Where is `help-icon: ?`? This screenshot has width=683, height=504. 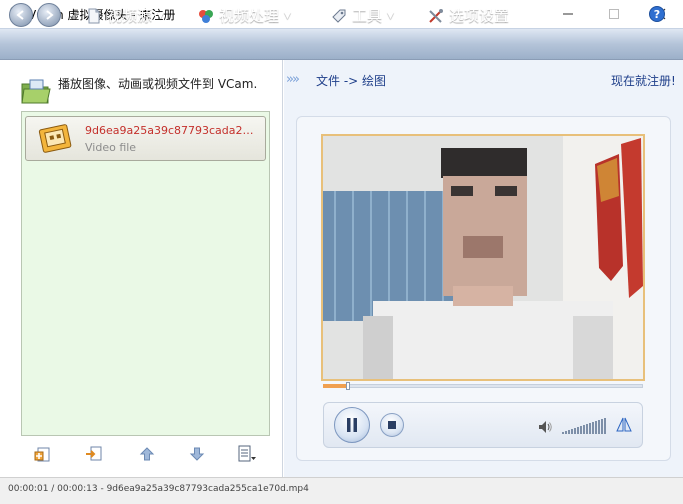 help-icon: ? is located at coordinates (657, 14).